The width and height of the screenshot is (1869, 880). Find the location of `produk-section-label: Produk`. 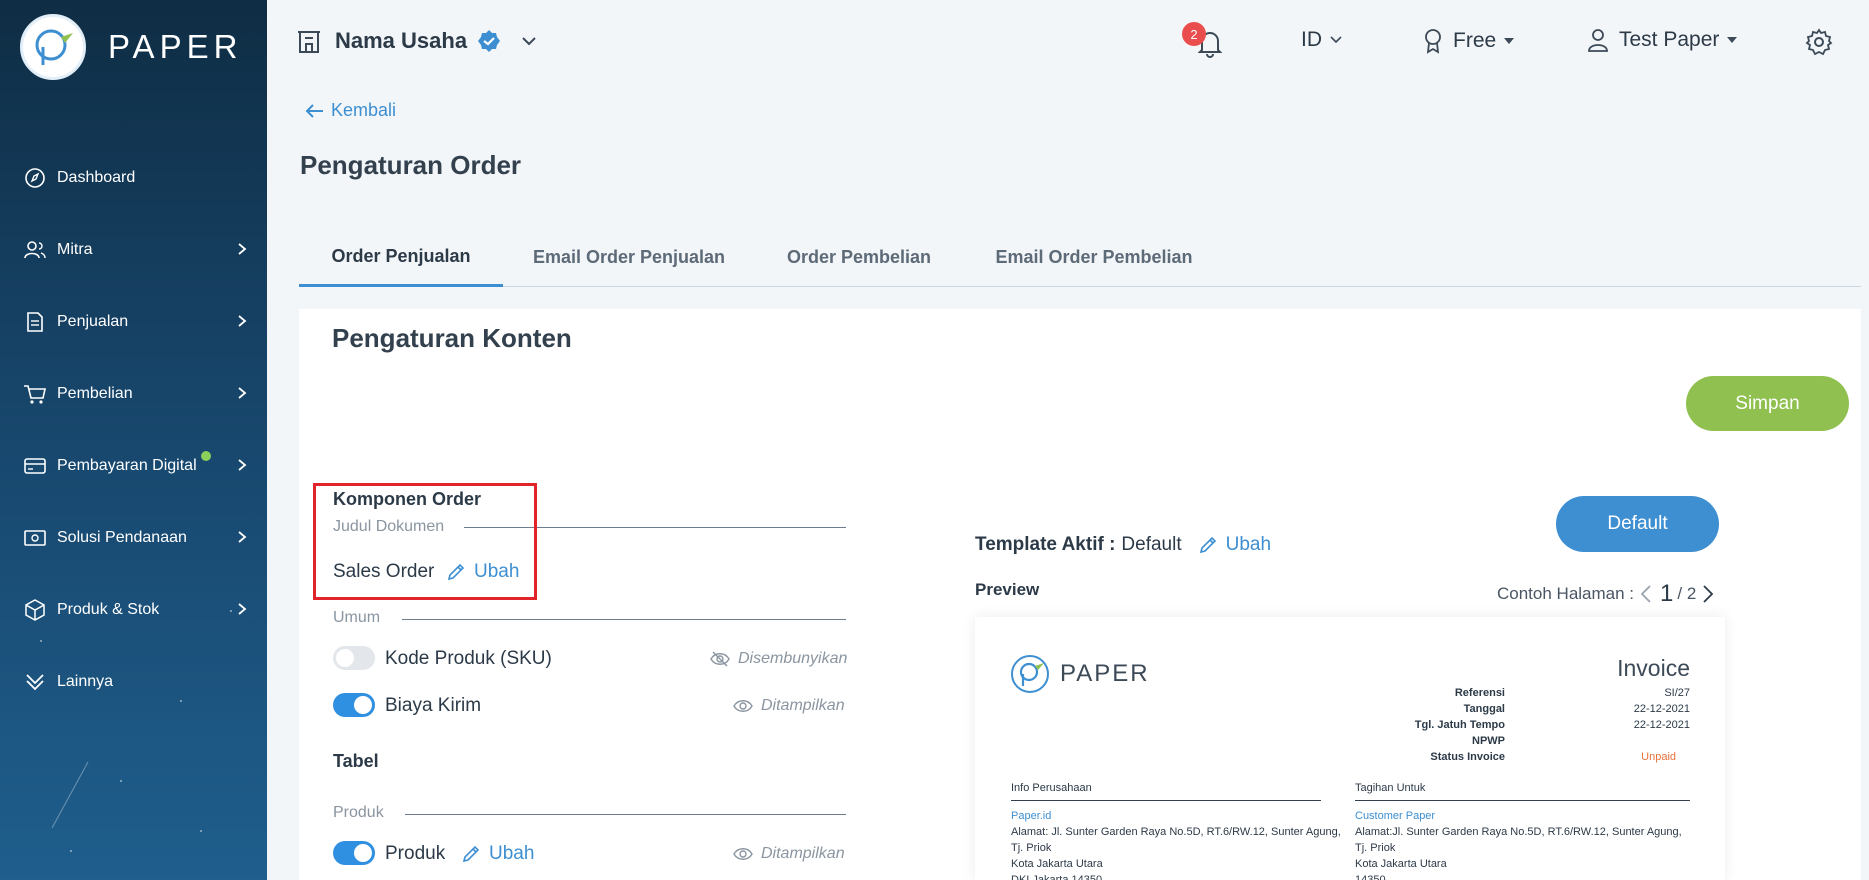

produk-section-label: Produk is located at coordinates (358, 812).